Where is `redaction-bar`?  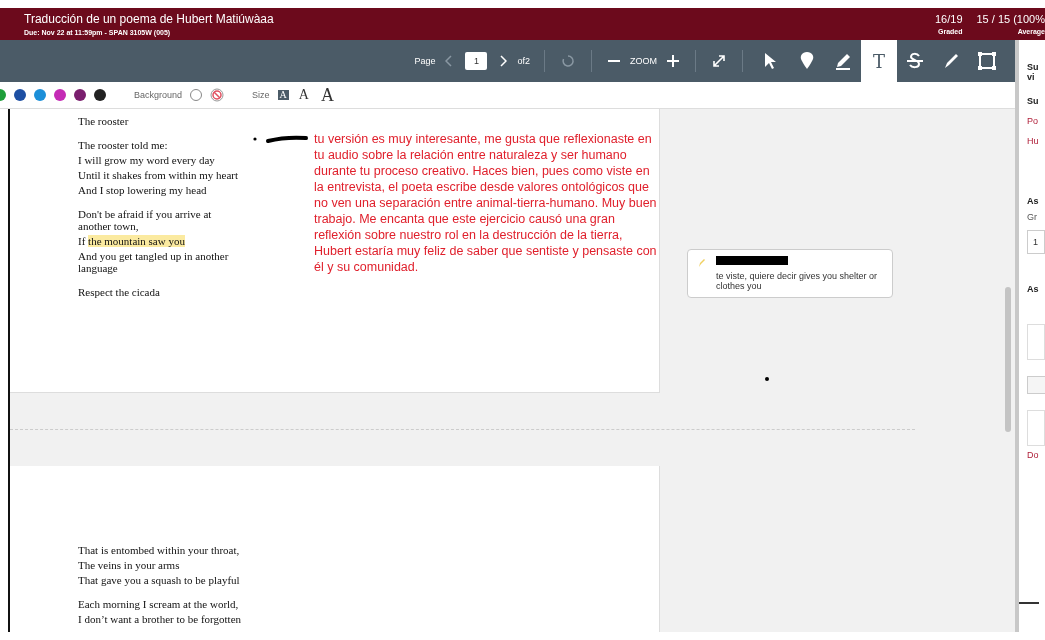 redaction-bar is located at coordinates (752, 260).